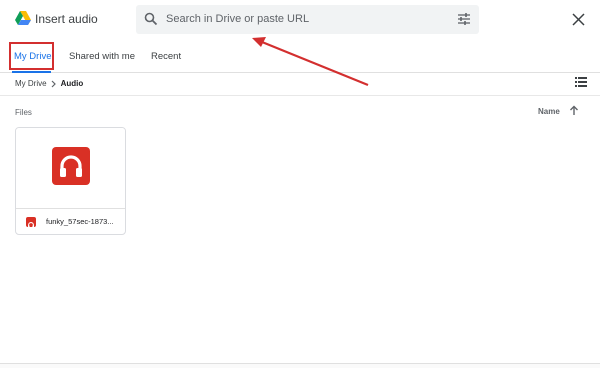 The image size is (600, 368). I want to click on close-icon, so click(578, 19).